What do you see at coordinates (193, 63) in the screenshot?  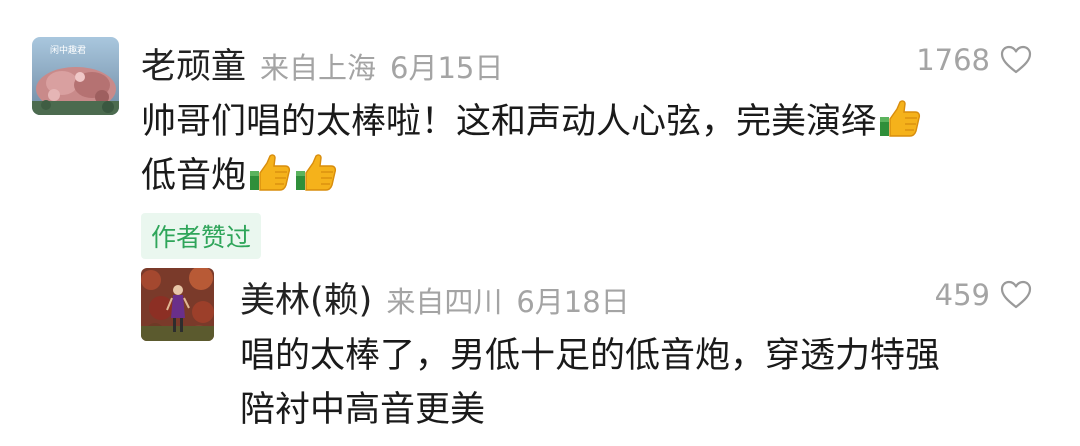 I see `username: 老顽童` at bounding box center [193, 63].